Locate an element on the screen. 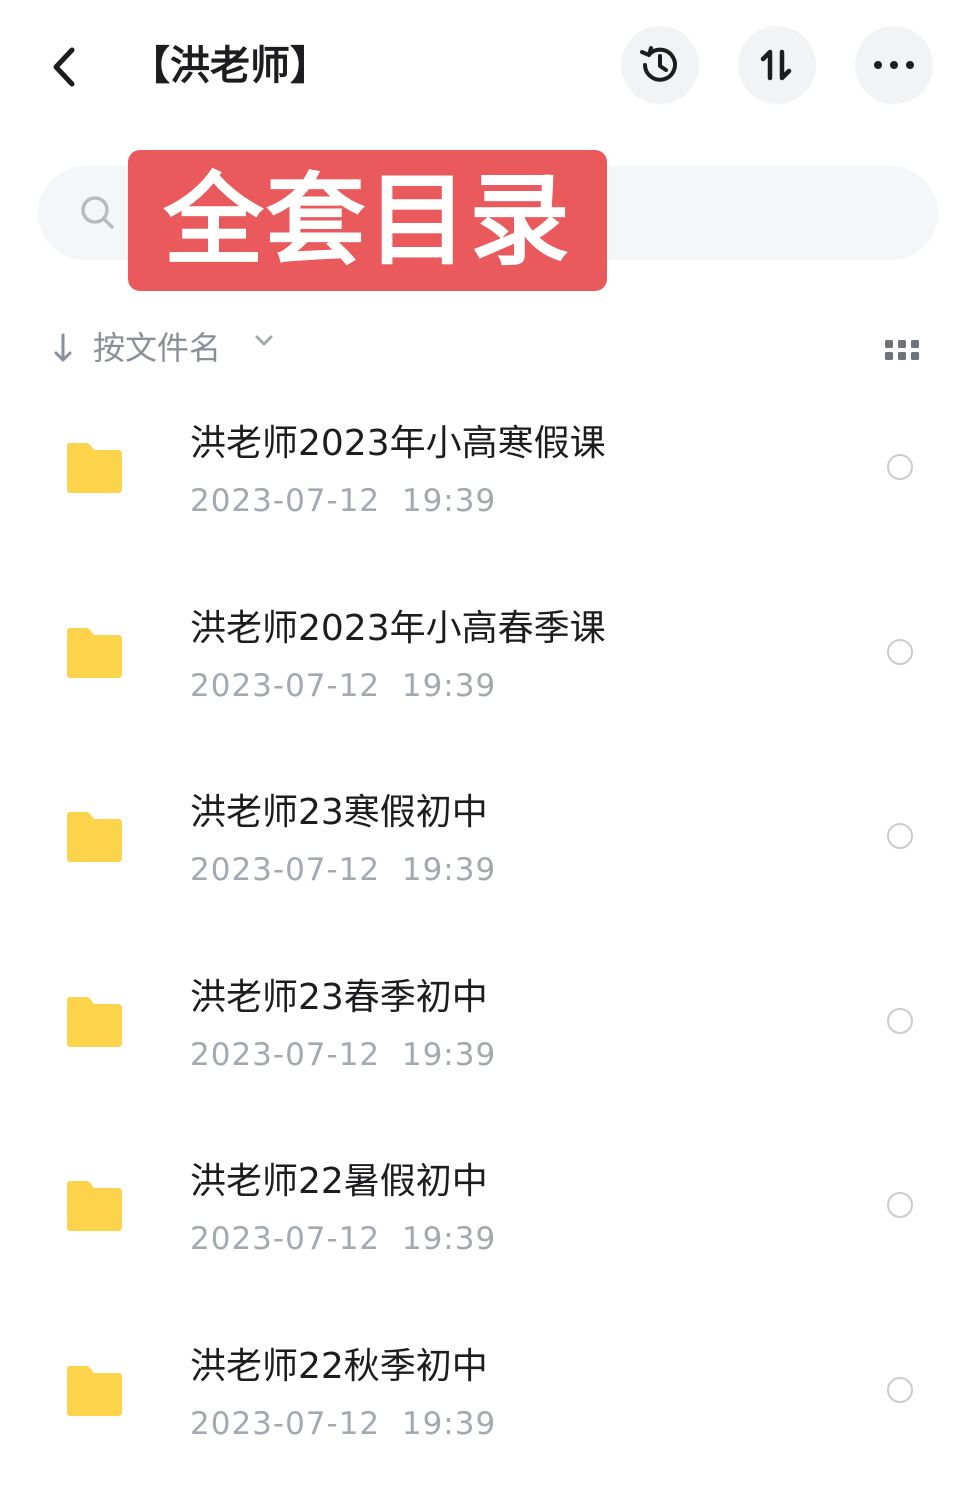  grid-view-icon is located at coordinates (902, 350).